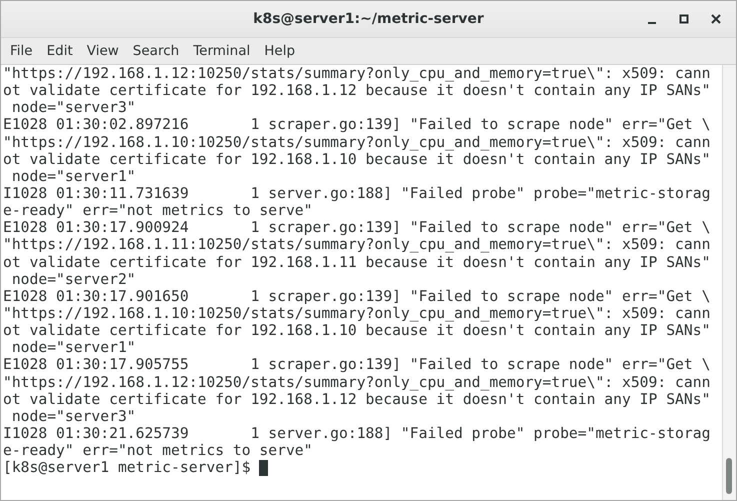 The height and width of the screenshot is (501, 737). Describe the element at coordinates (21, 51) in the screenshot. I see `menu-item: File` at that location.